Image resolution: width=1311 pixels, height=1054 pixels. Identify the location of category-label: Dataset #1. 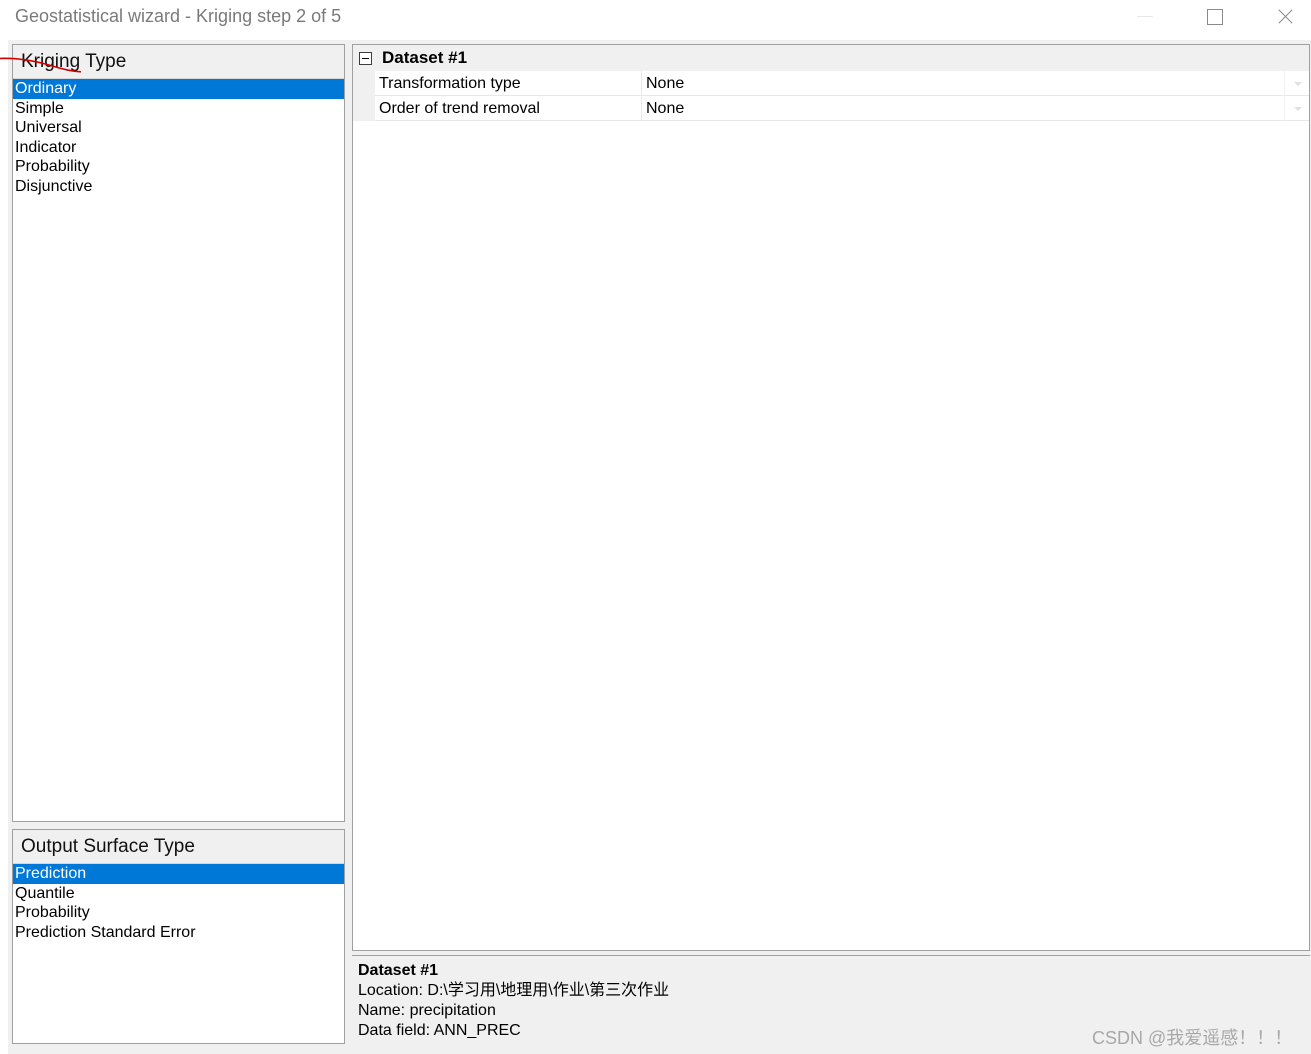
(425, 57).